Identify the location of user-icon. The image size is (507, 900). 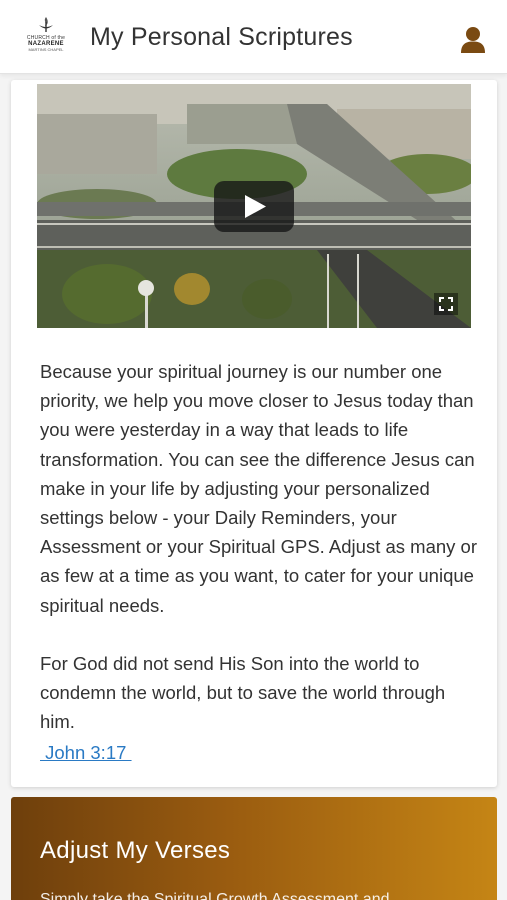
(473, 40).